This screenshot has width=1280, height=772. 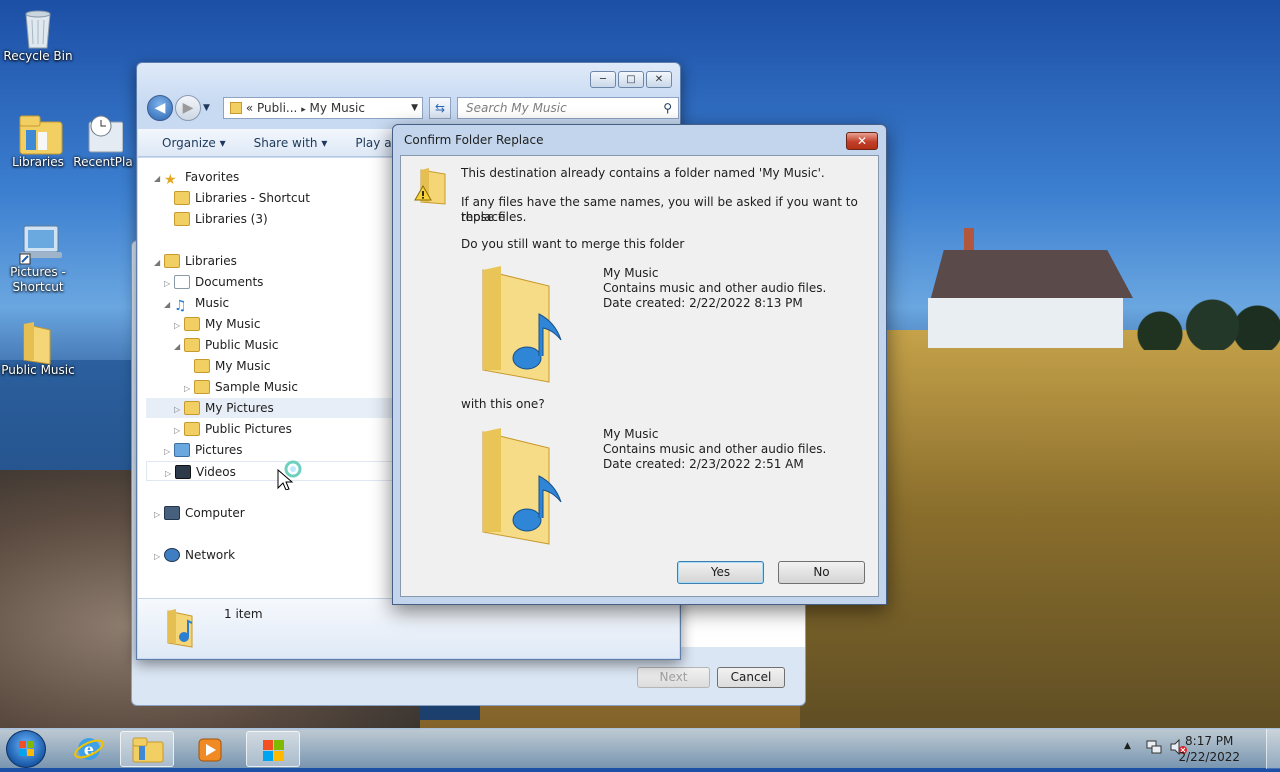 What do you see at coordinates (715, 449) in the screenshot?
I see `folder2-description: Contains music and other audio files.` at bounding box center [715, 449].